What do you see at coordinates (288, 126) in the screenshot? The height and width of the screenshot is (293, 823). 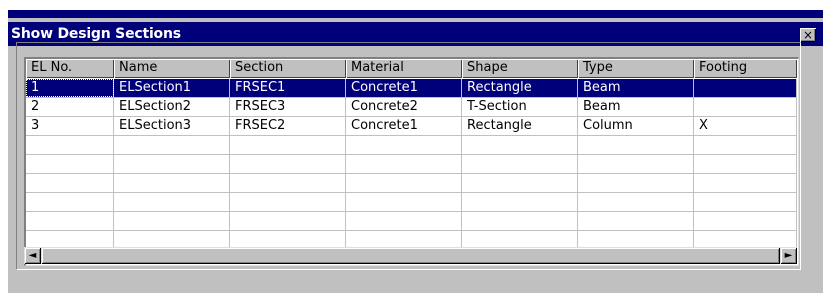 I see `cell-section: FRSEC2` at bounding box center [288, 126].